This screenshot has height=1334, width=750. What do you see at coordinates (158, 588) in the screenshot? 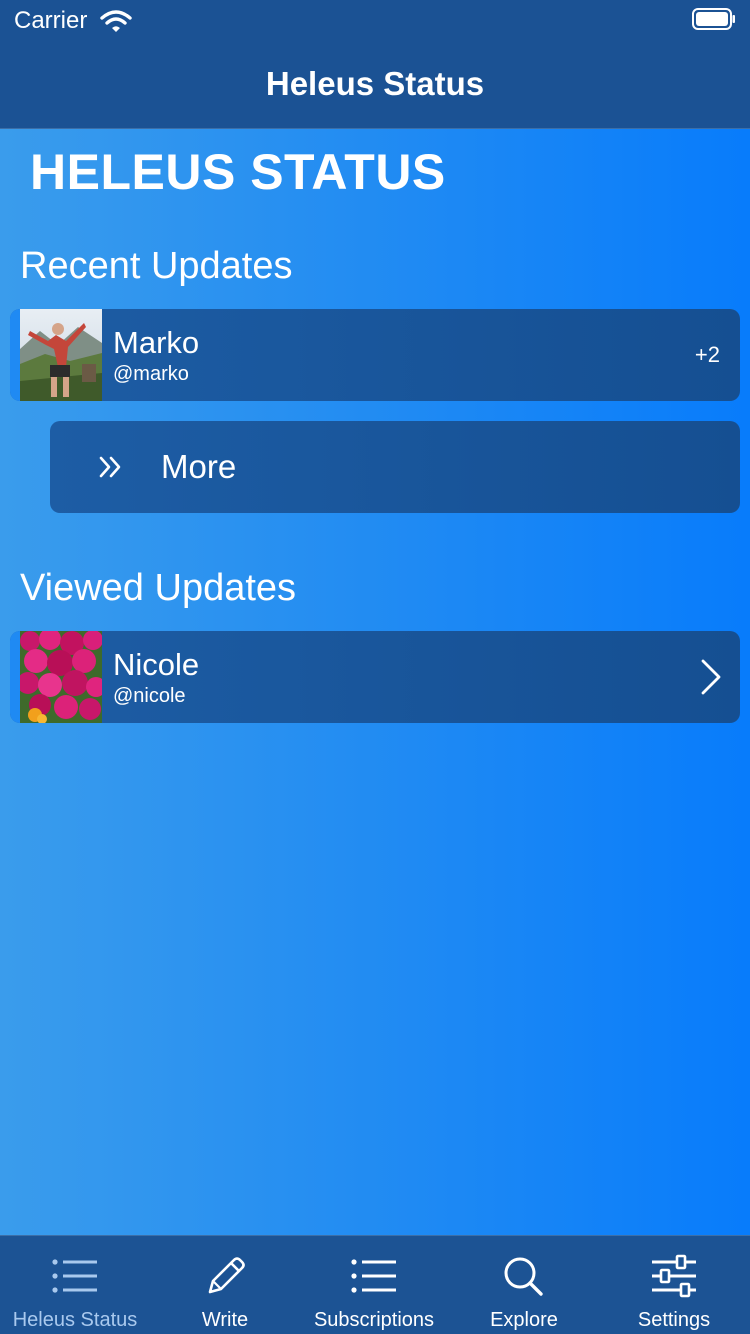
I see `section-title-viewed: Viewed Updates` at bounding box center [158, 588].